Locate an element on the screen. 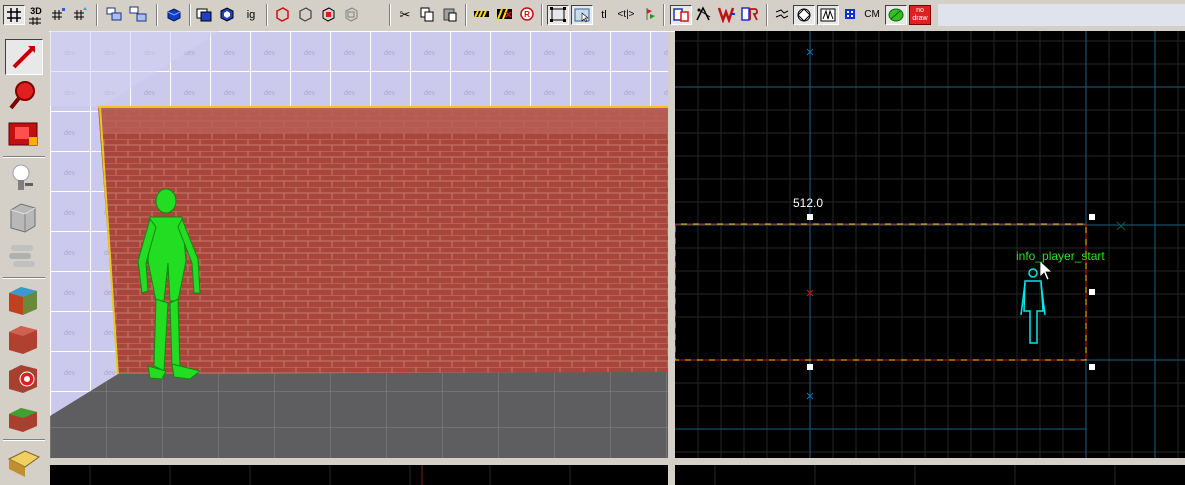 This screenshot has height=485, width=1185. ig-text: ig is located at coordinates (251, 15).